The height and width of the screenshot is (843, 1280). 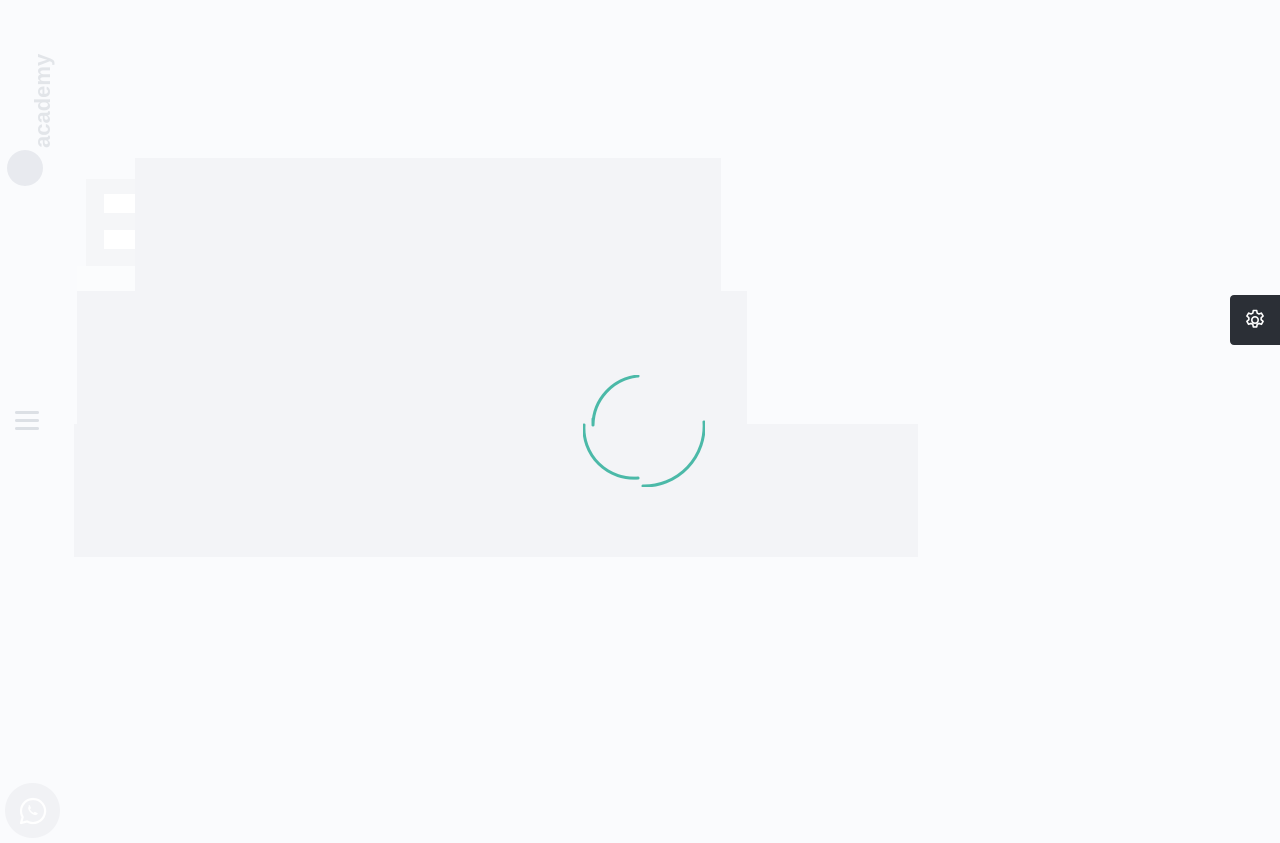 I want to click on whatsapp-icon, so click(x=32, y=810).